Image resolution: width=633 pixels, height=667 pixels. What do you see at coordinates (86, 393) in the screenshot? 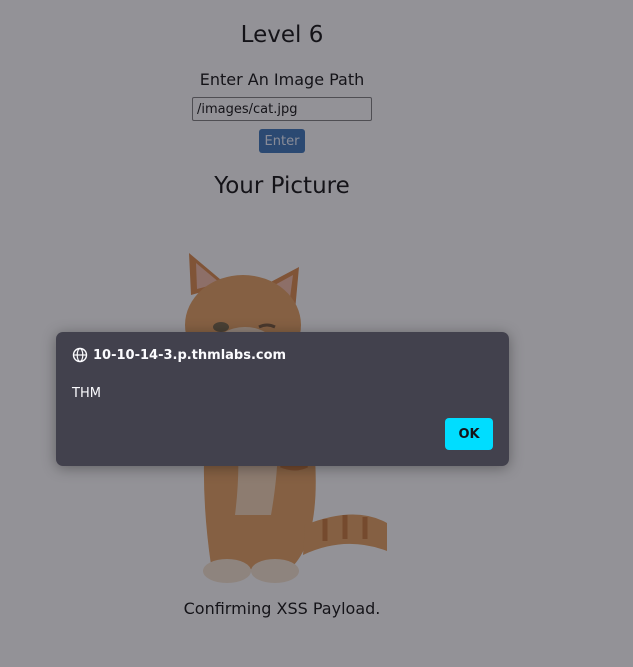
I see `alert-message: THM` at bounding box center [86, 393].